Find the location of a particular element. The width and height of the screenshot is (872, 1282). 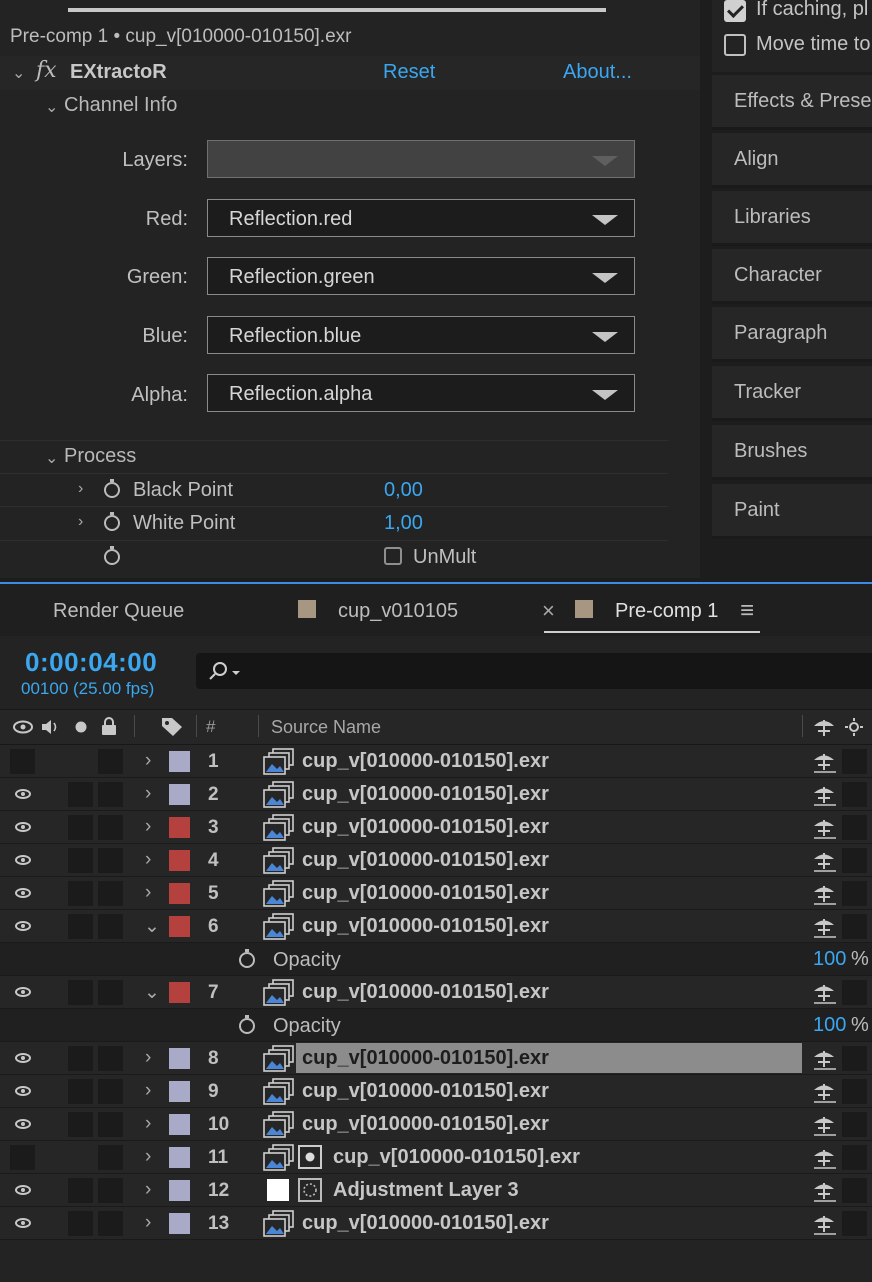

fx-toggle-icon: fx is located at coordinates (46, 70).